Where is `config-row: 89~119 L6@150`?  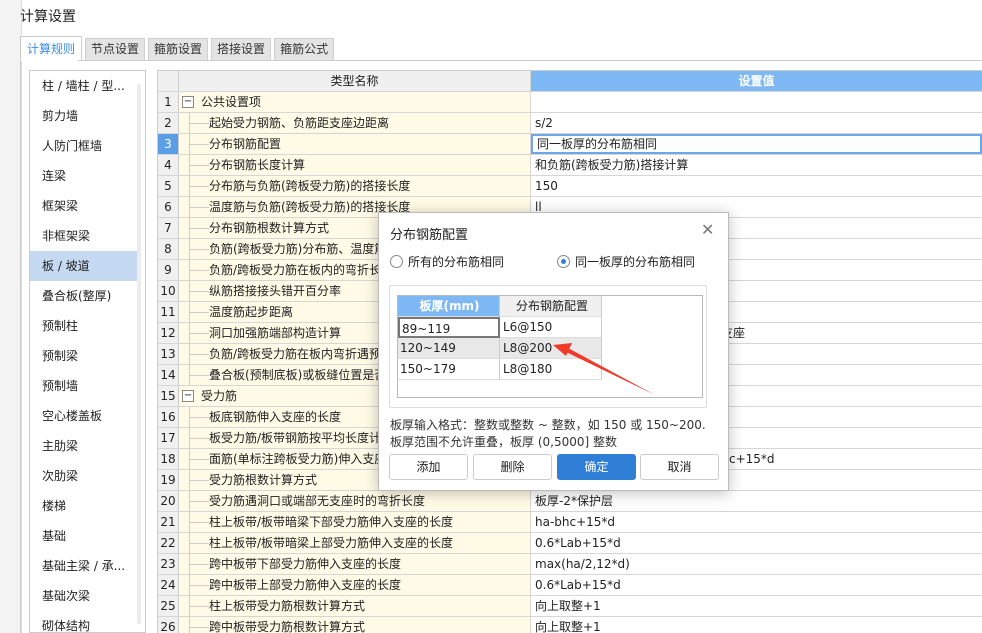 config-row: 89~119 L6@150 is located at coordinates (550, 327).